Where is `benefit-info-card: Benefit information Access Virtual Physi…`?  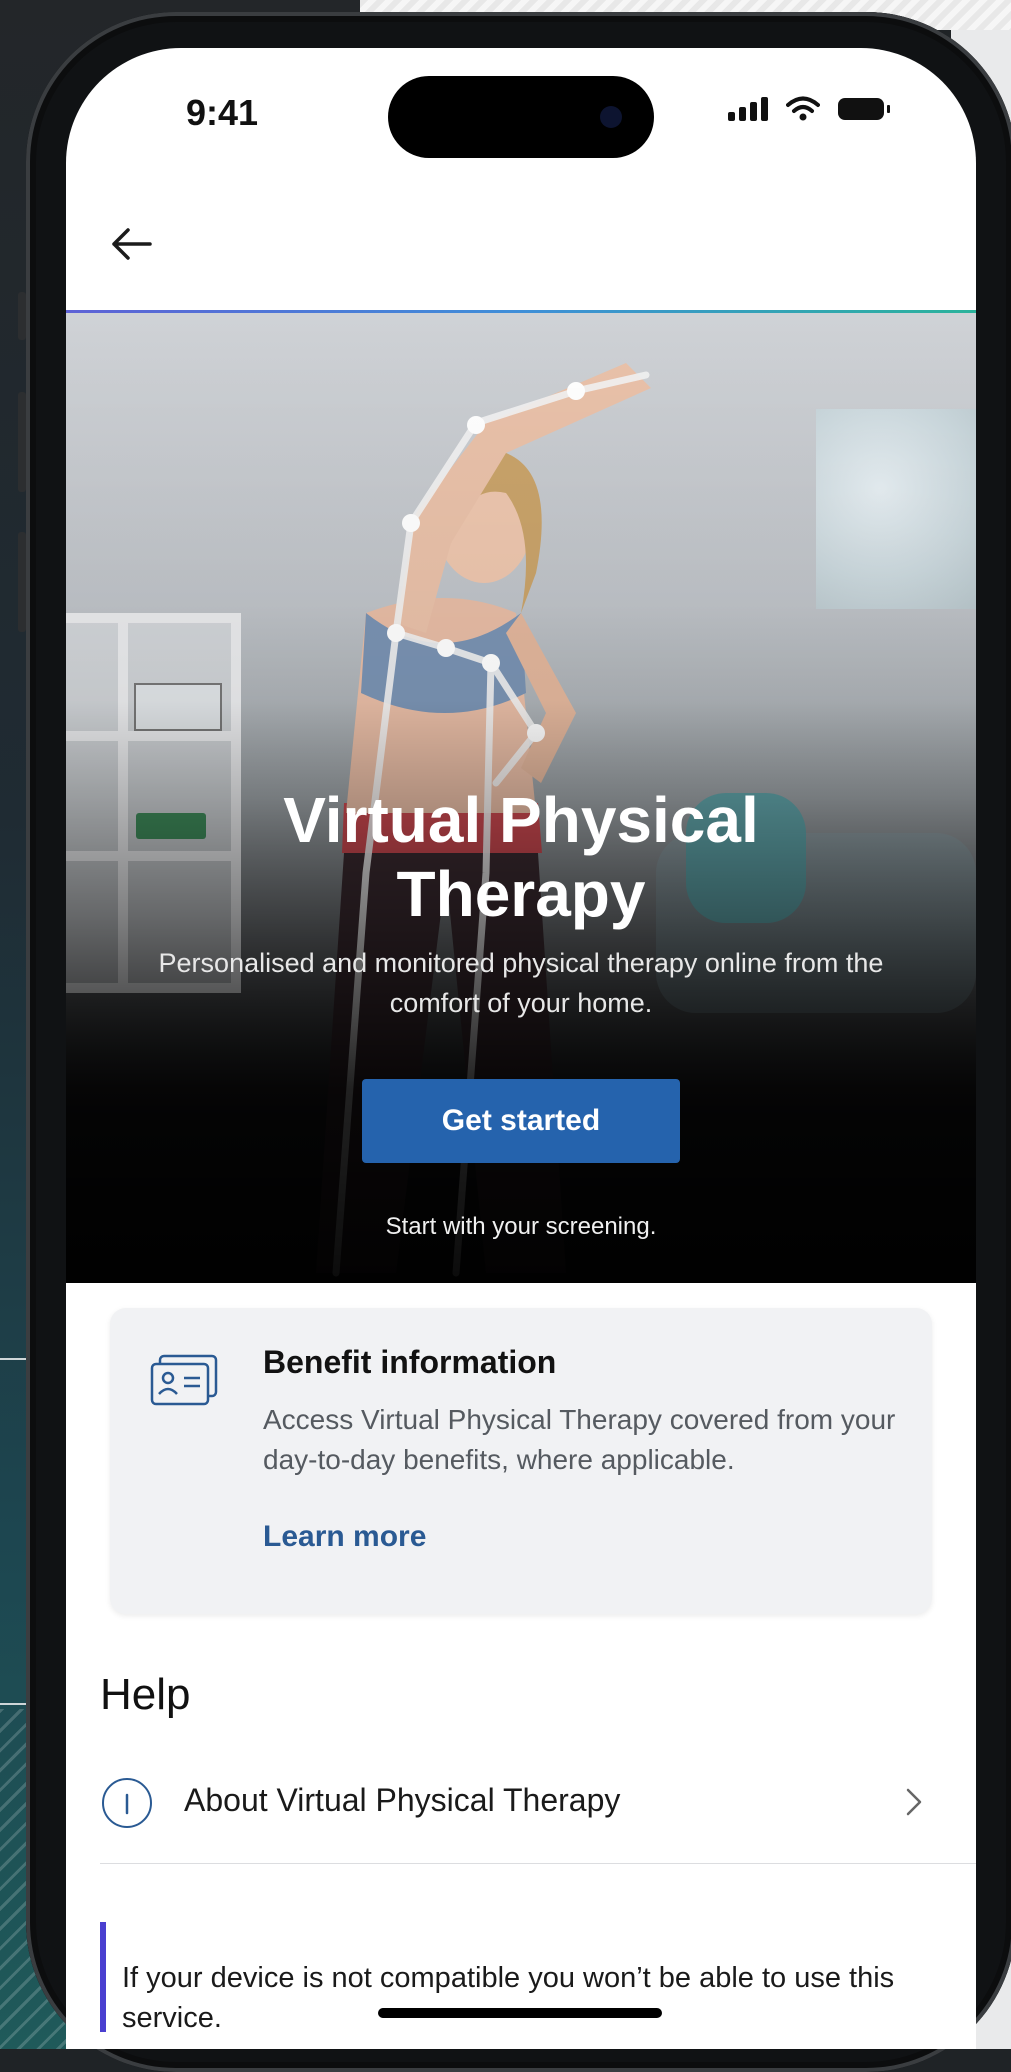 benefit-info-card: Benefit information Access Virtual Physi… is located at coordinates (521, 1461).